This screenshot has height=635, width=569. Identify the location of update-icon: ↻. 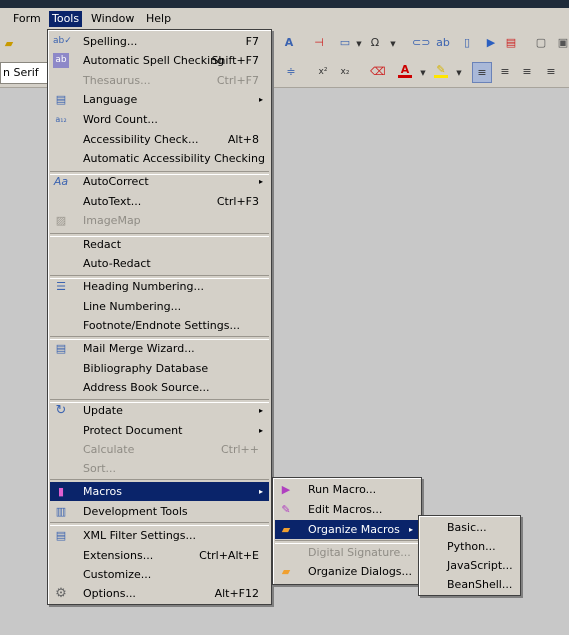
(61, 410).